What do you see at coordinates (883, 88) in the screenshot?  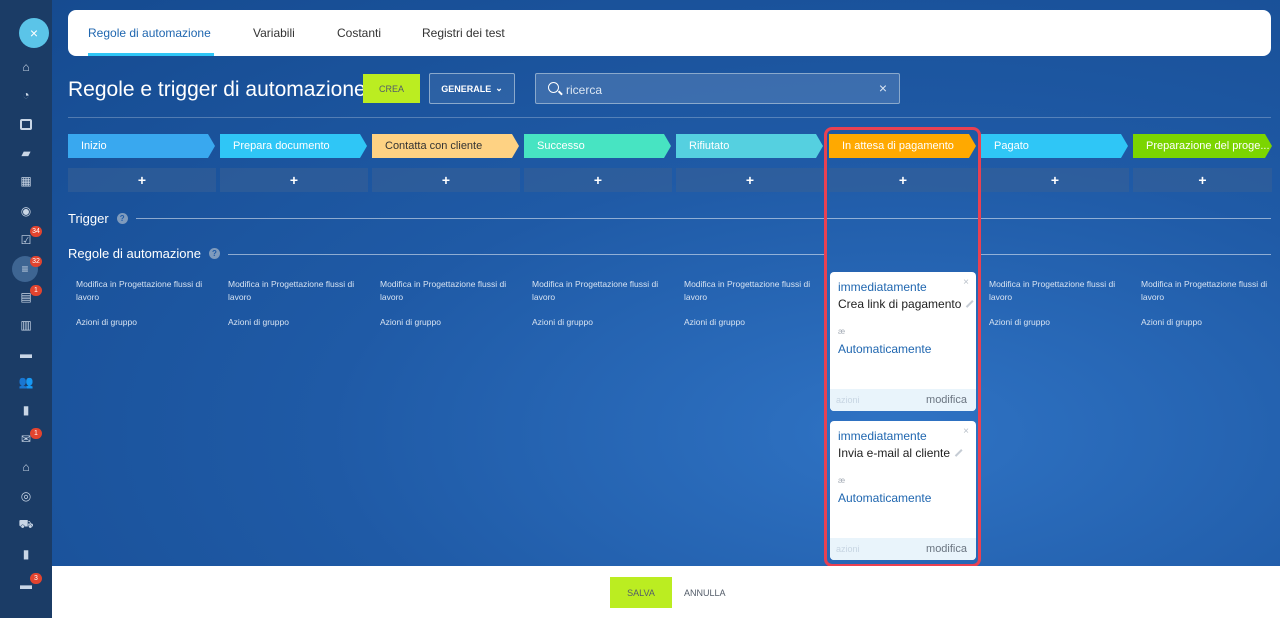 I see `clear-search-icon: ×` at bounding box center [883, 88].